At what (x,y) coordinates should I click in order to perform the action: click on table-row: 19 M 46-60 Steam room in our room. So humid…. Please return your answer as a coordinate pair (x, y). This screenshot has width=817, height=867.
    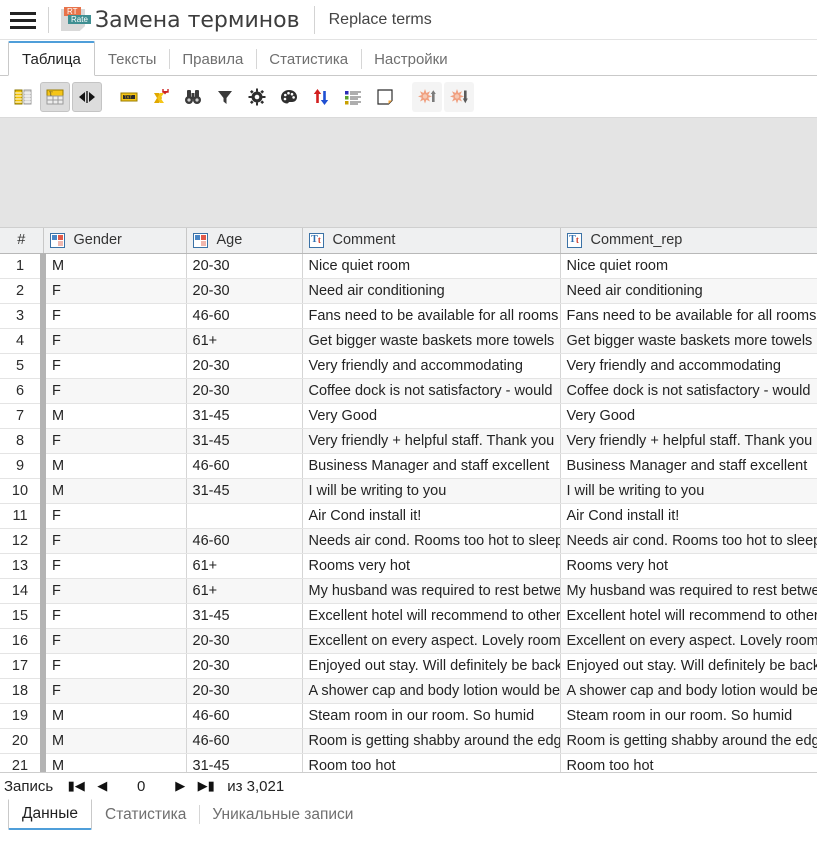
    Looking at the image, I should click on (408, 716).